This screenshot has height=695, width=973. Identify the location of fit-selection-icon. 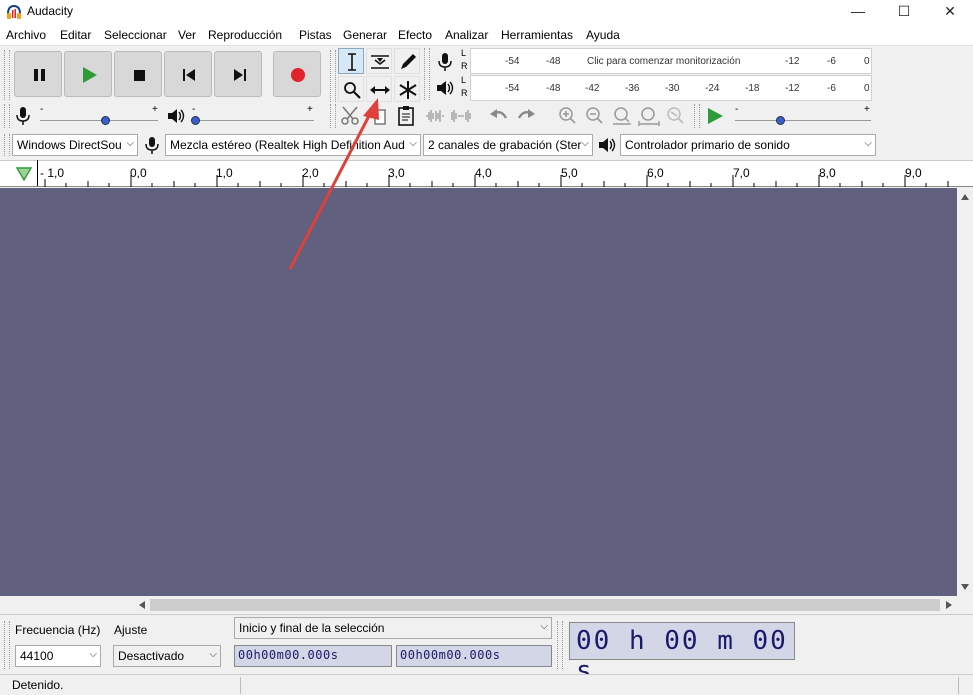
(622, 116).